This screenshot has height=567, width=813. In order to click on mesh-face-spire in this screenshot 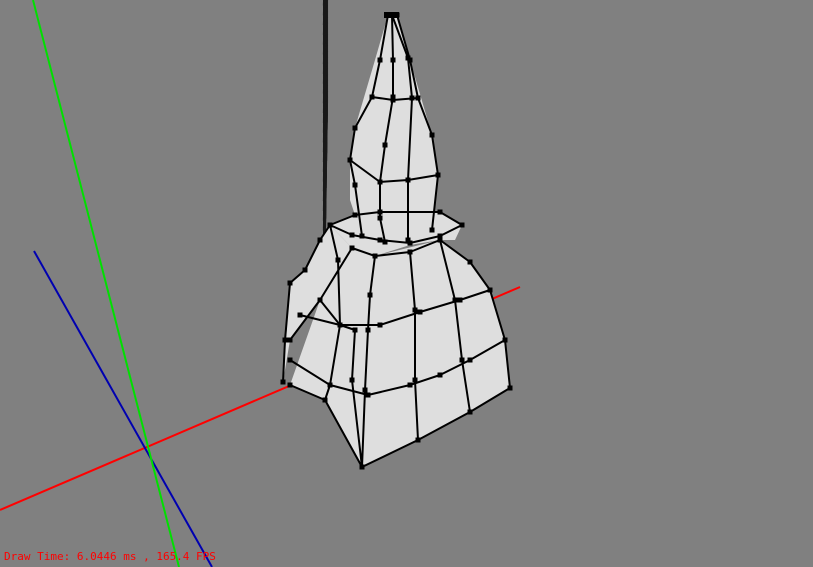, I will do `click(394, 130)`.